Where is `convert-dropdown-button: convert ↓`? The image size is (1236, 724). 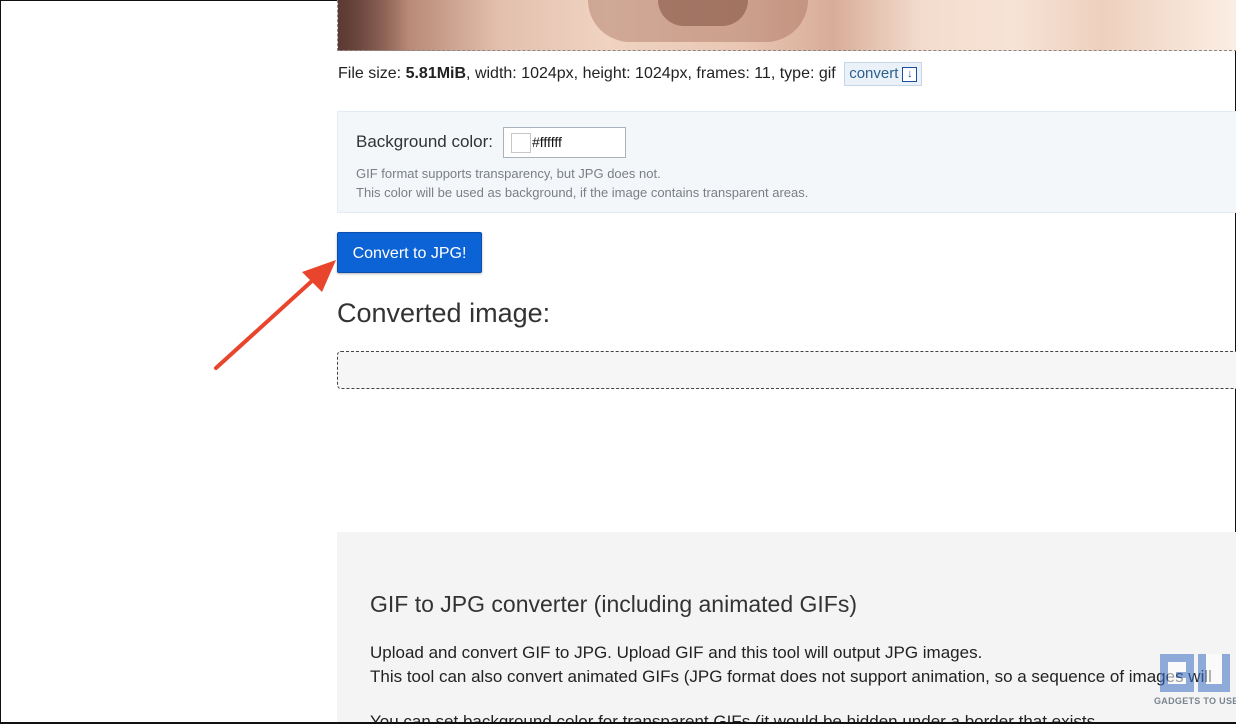 convert-dropdown-button: convert ↓ is located at coordinates (883, 74).